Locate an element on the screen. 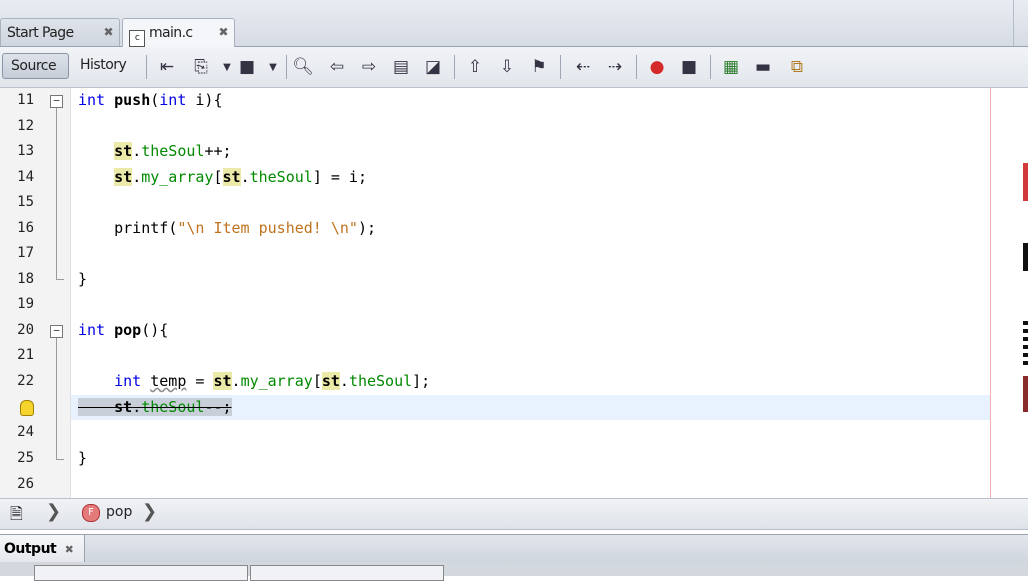  output-panel-header: Output ✖ is located at coordinates (514, 548).